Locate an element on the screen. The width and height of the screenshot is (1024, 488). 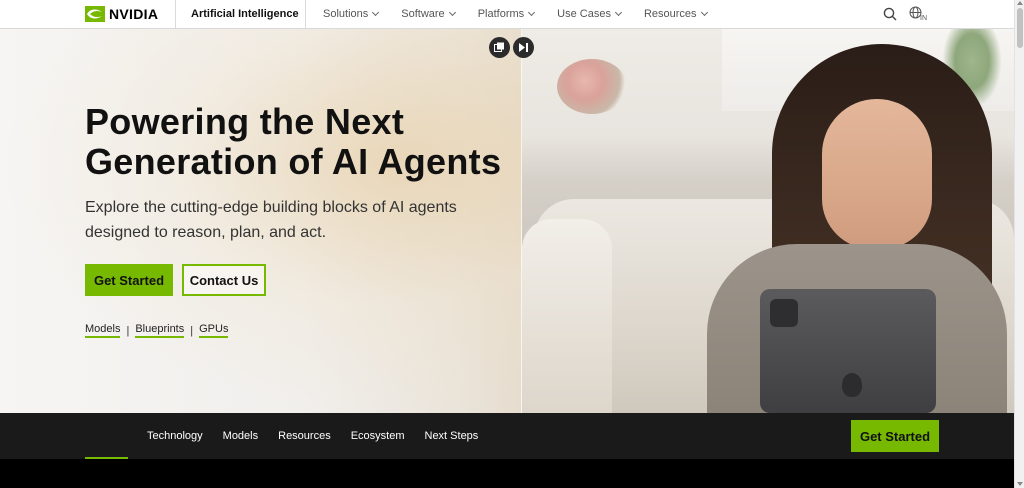
picture-in-picture-button is located at coordinates (499, 47).